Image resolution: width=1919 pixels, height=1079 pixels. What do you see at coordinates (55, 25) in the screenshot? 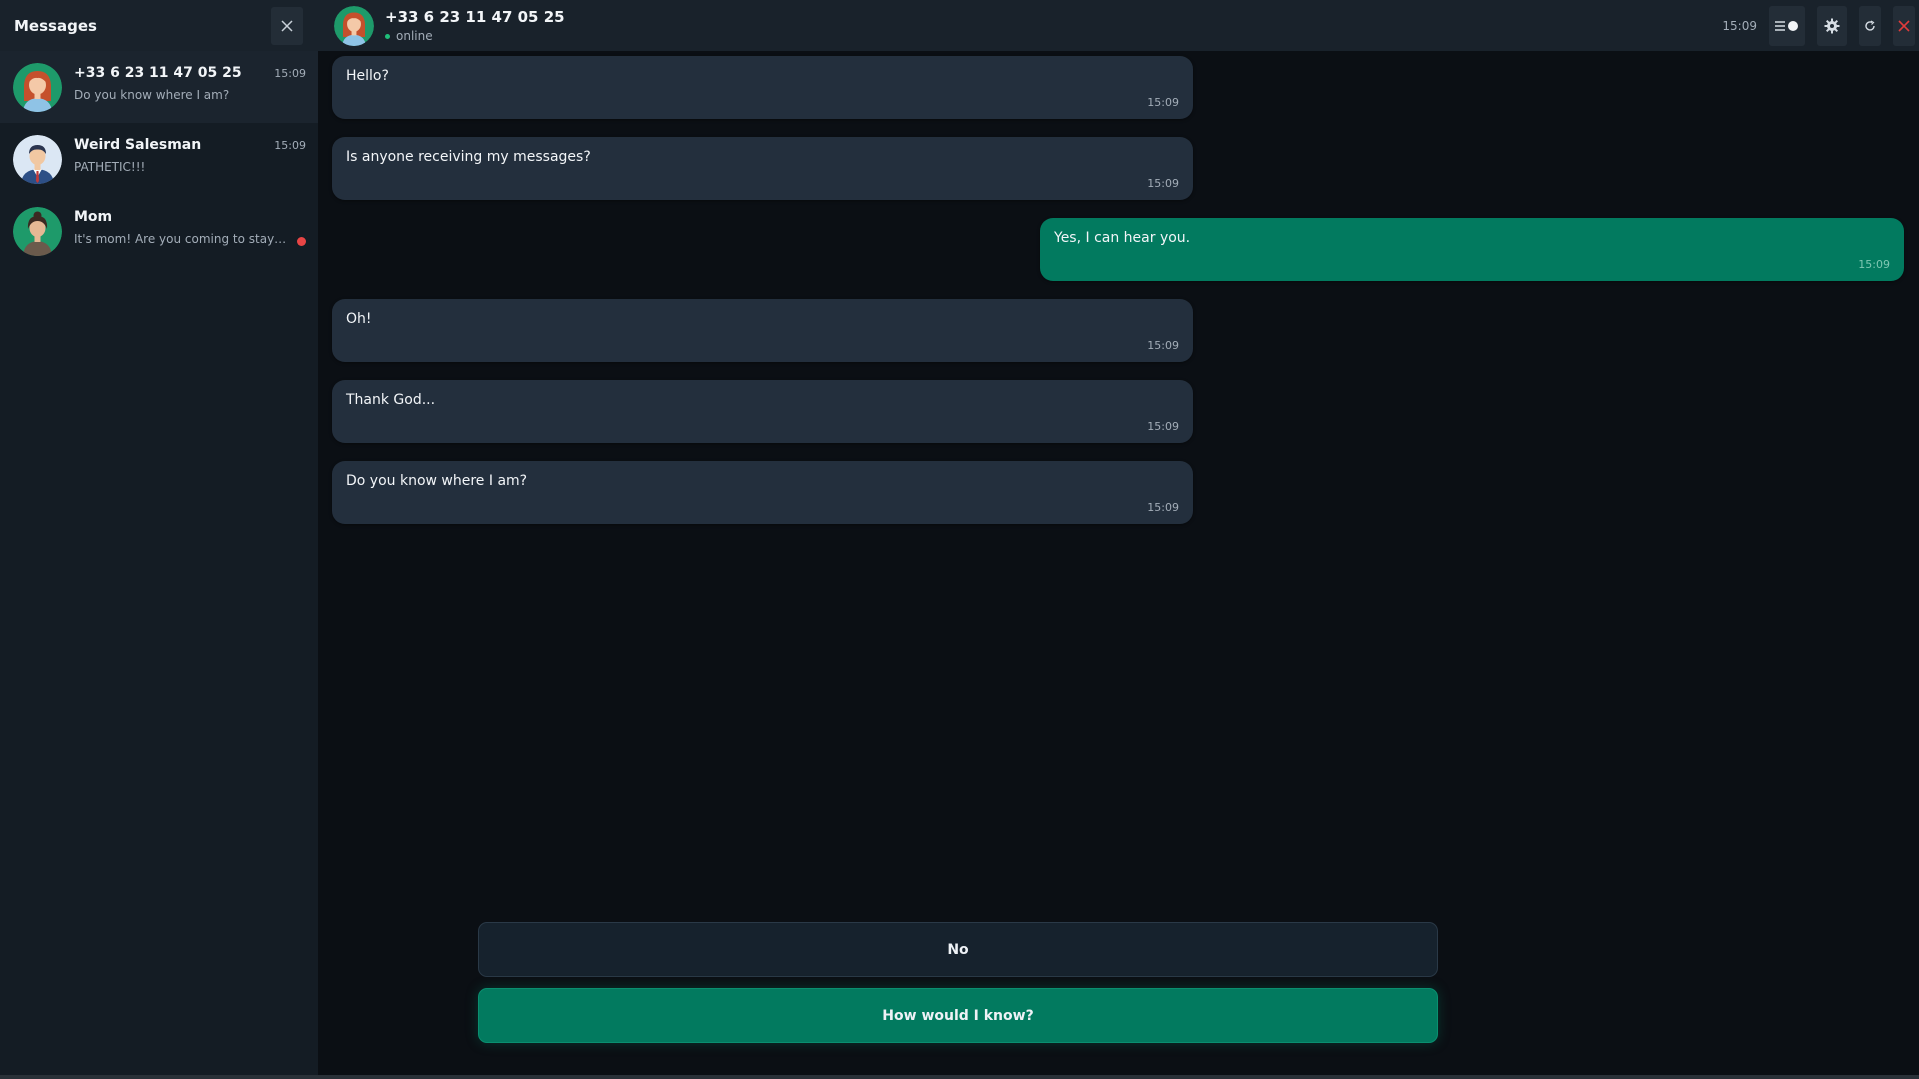
I see `sidebar-title: Messages` at bounding box center [55, 25].